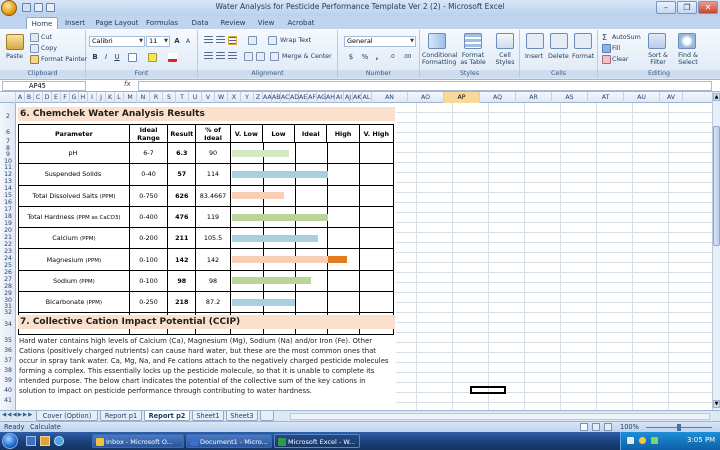 This screenshot has height=450, width=720. What do you see at coordinates (177, 41) in the screenshot?
I see `grow-font-button: A` at bounding box center [177, 41].